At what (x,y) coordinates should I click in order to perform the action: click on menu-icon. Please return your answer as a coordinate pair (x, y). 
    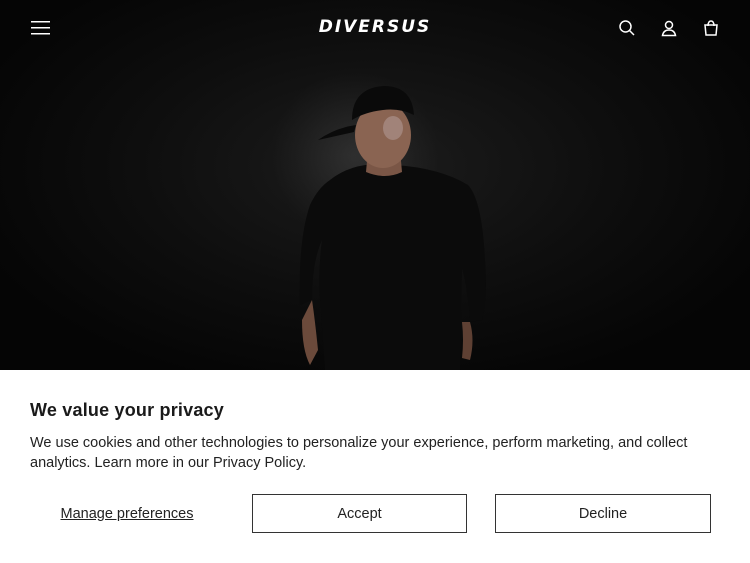
    Looking at the image, I should click on (41, 28).